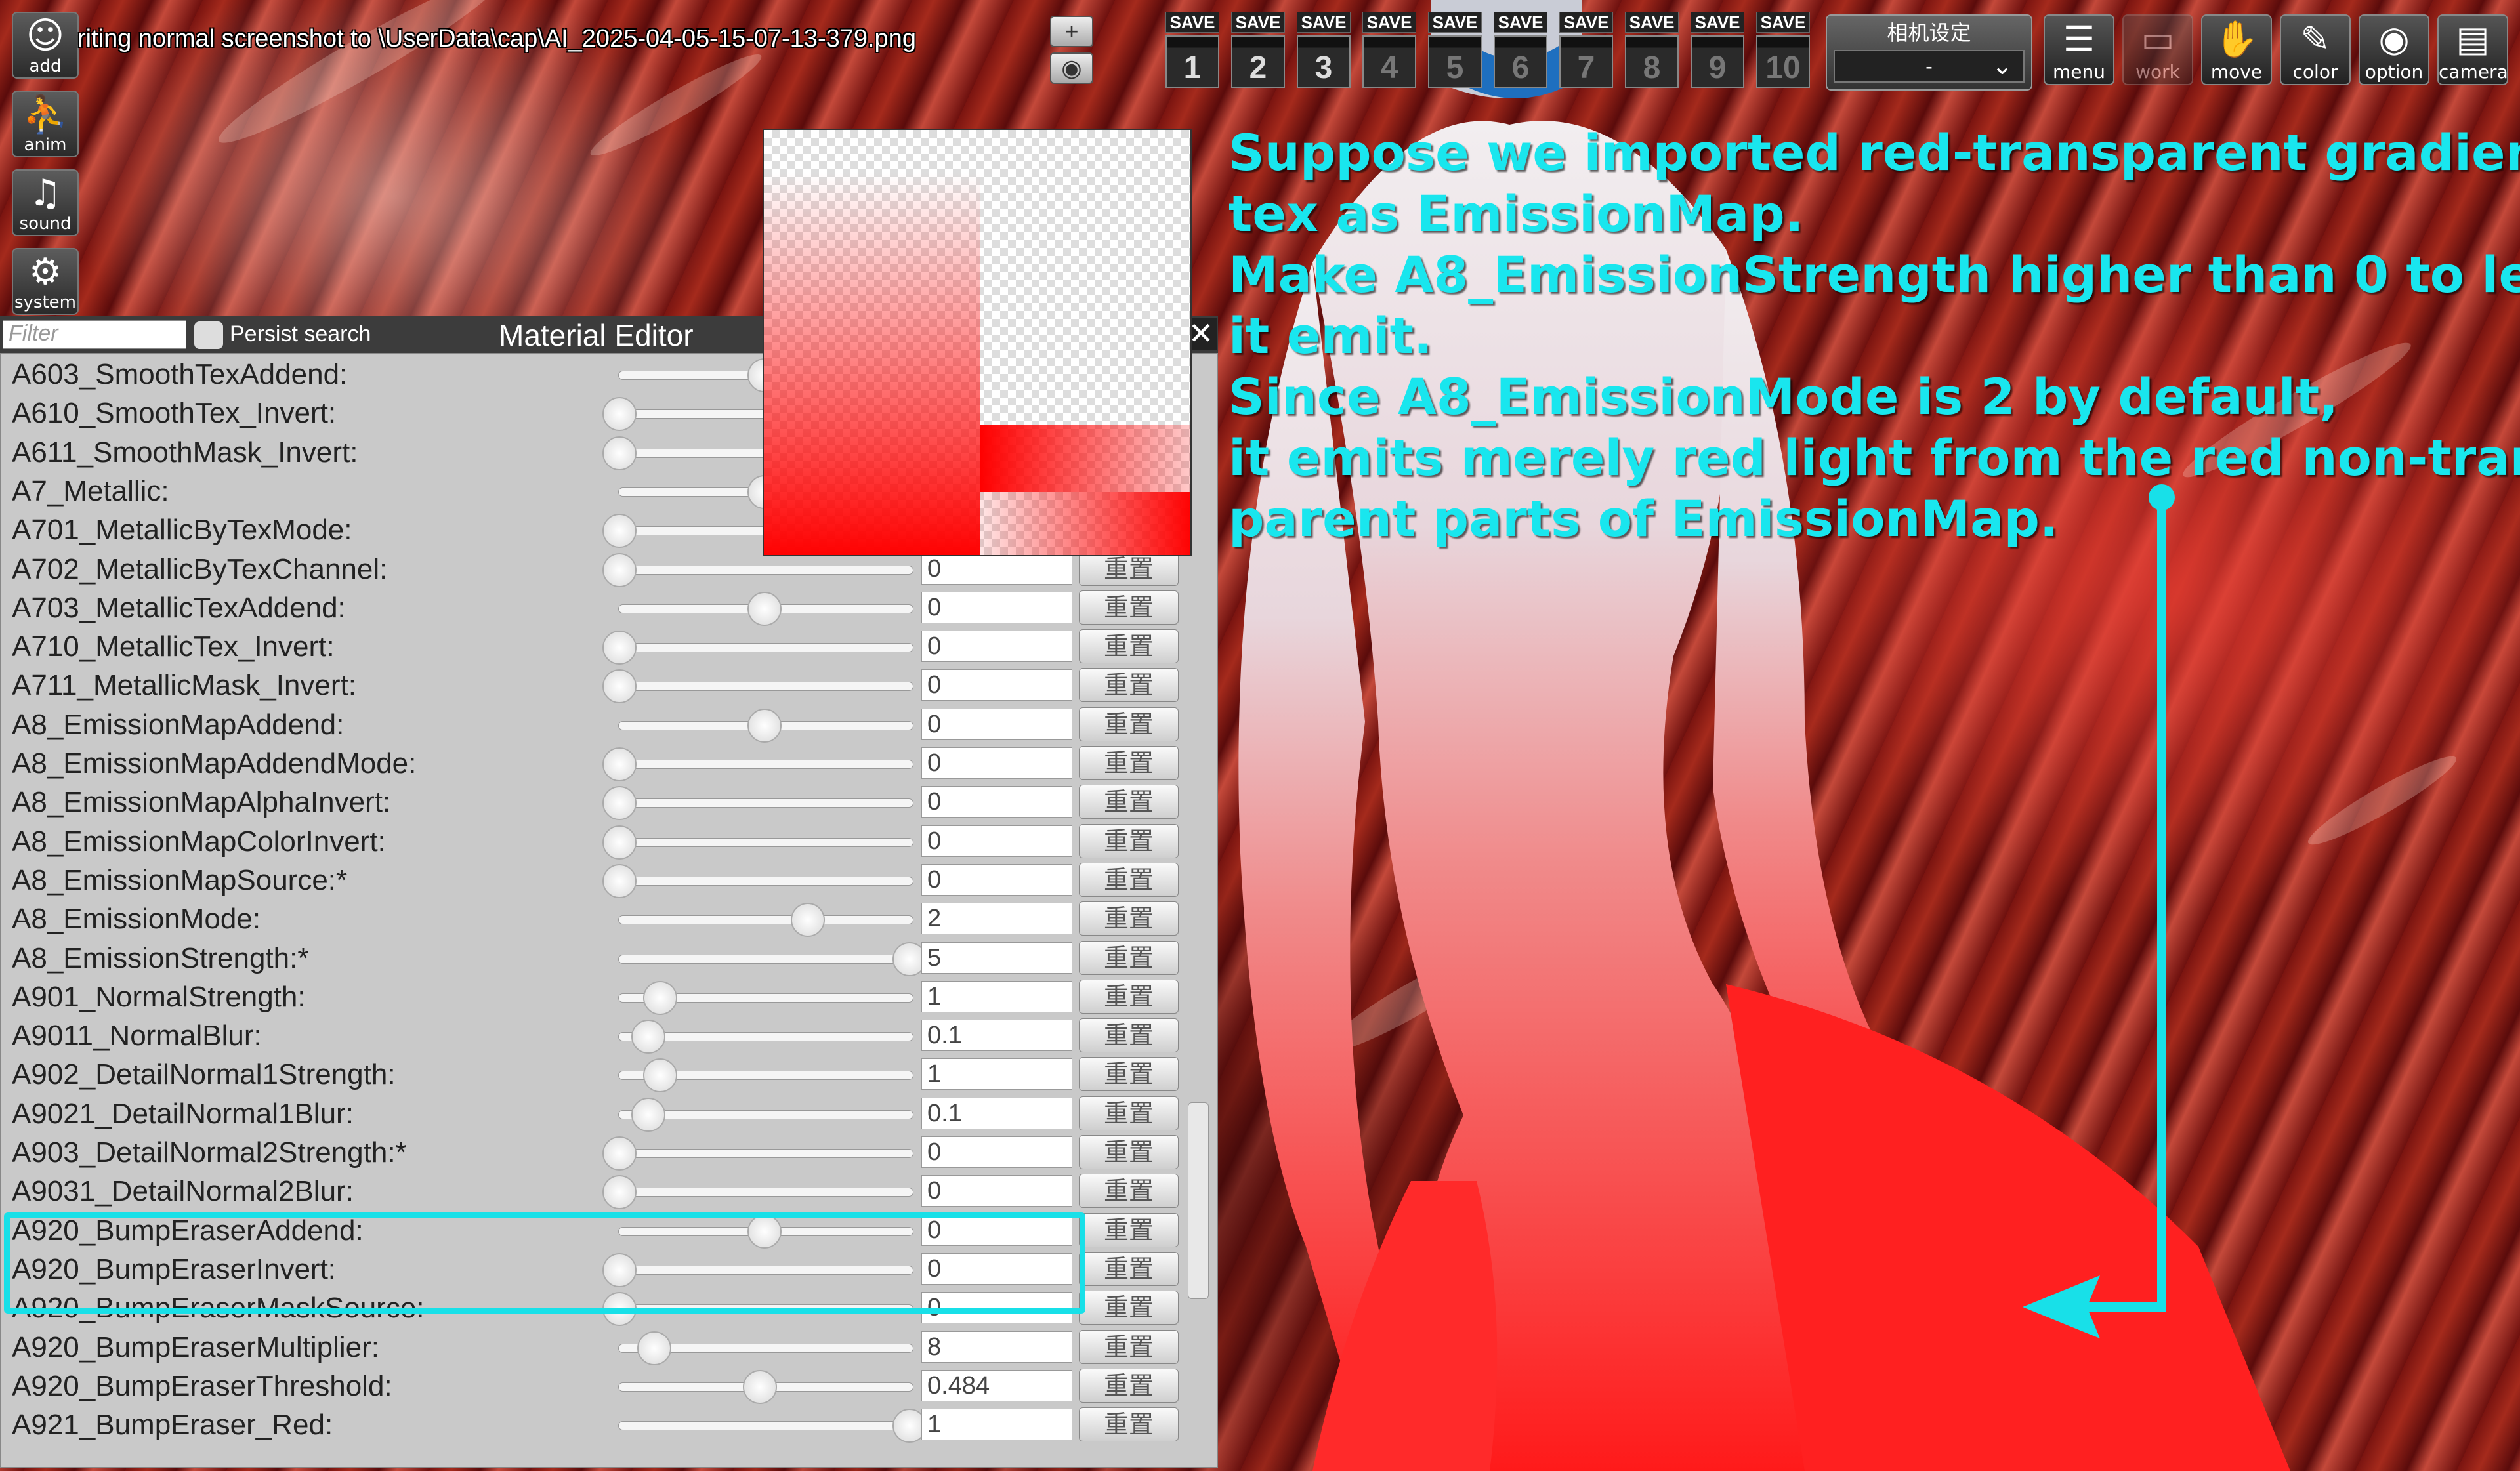 This screenshot has height=1471, width=2520. I want to click on save-slot-6: SAVE 6, so click(1520, 50).